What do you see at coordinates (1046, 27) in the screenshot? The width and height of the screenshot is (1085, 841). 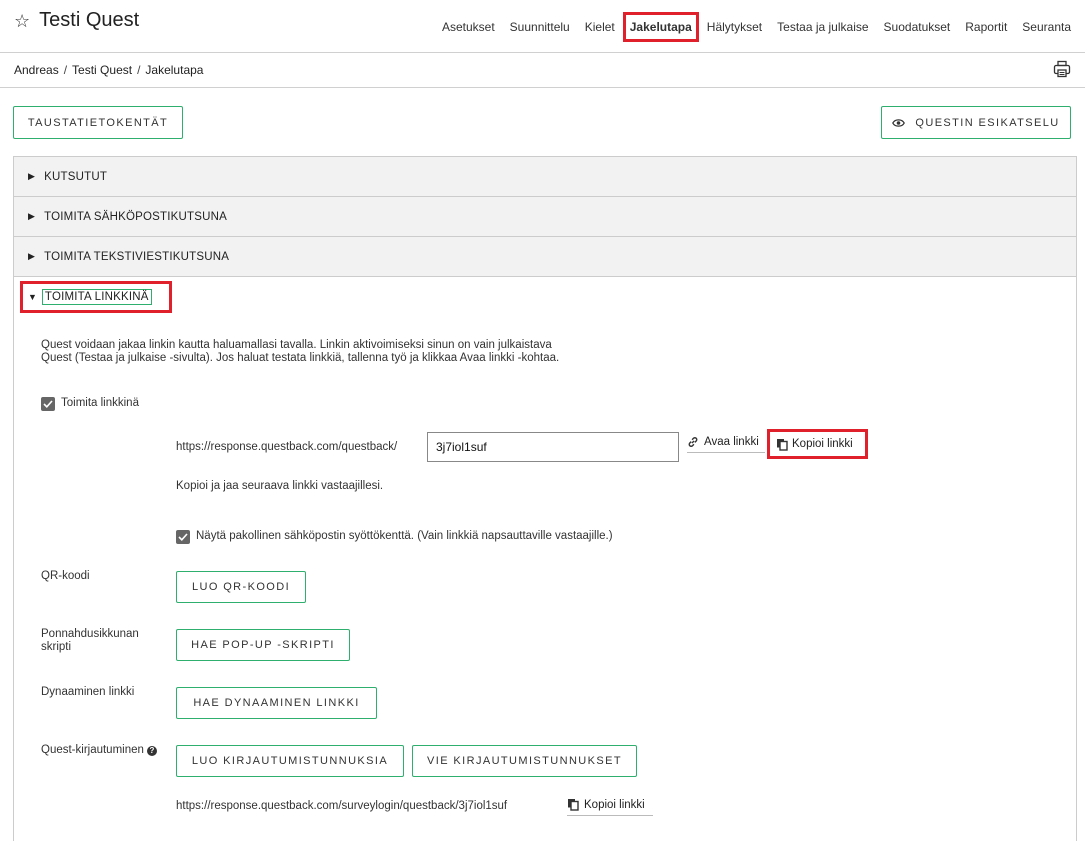 I see `nav-seuranta: Seuranta` at bounding box center [1046, 27].